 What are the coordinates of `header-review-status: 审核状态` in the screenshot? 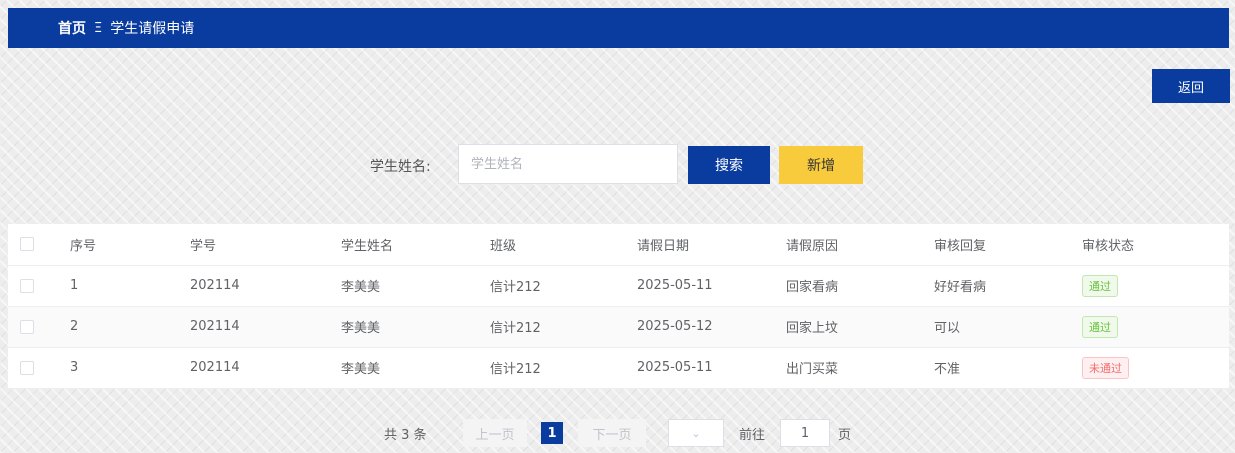 It's located at (1155, 245).